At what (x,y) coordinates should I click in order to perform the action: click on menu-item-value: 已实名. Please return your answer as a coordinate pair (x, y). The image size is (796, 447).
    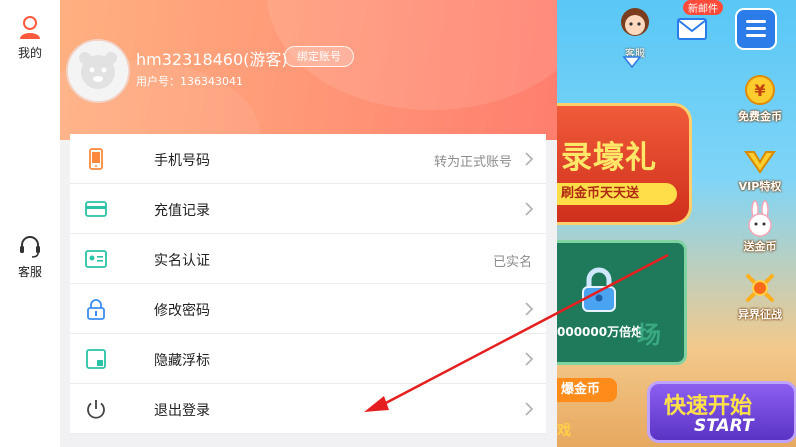
    Looking at the image, I should click on (512, 262).